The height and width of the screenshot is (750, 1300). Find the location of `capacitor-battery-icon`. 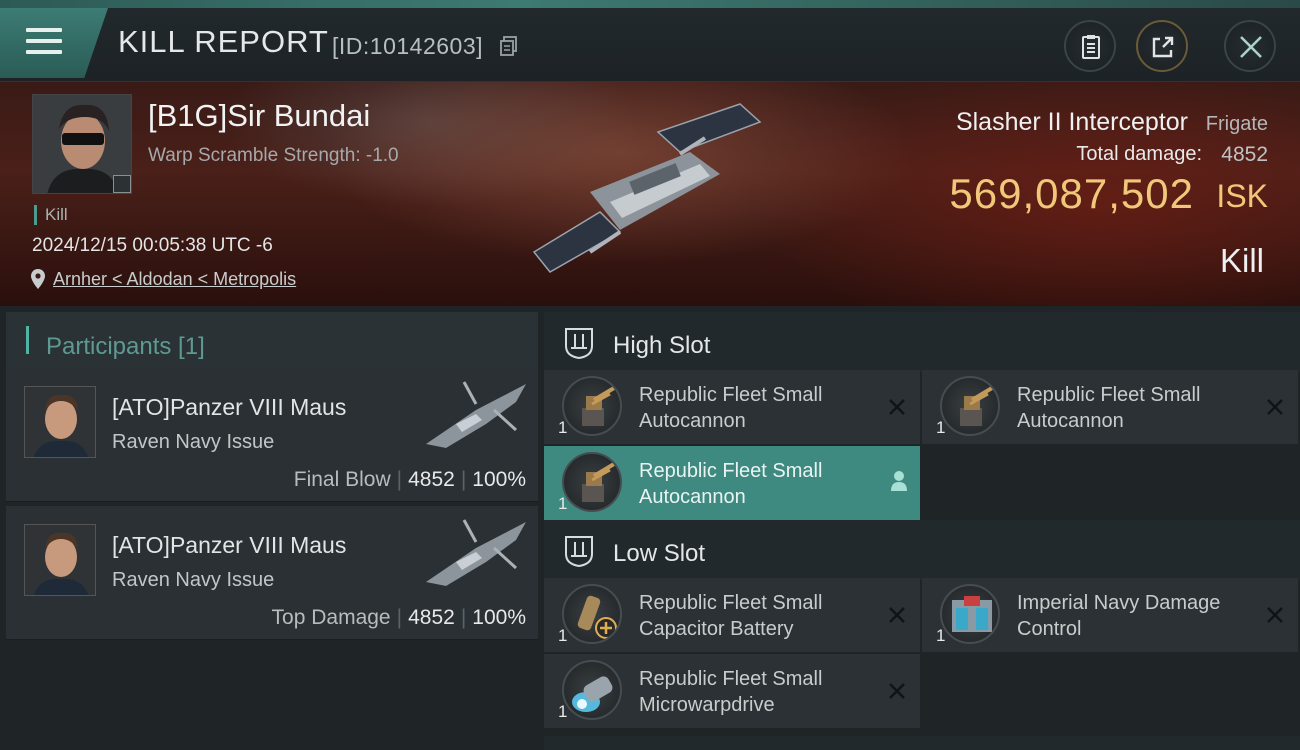

capacitor-battery-icon is located at coordinates (592, 614).